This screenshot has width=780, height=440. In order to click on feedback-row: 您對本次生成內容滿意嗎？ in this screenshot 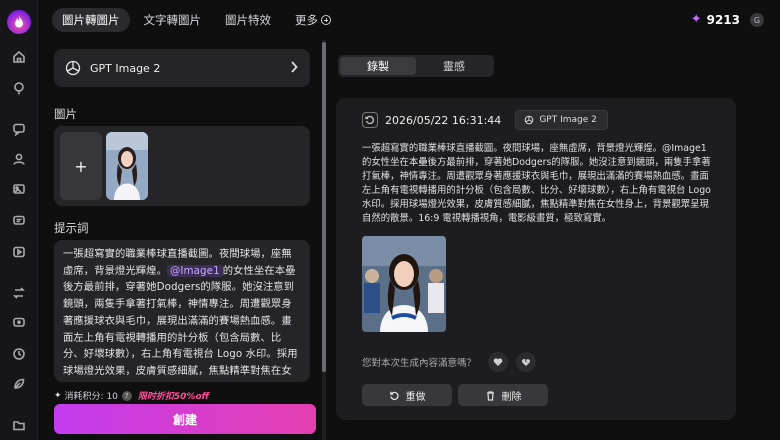, I will do `click(449, 362)`.